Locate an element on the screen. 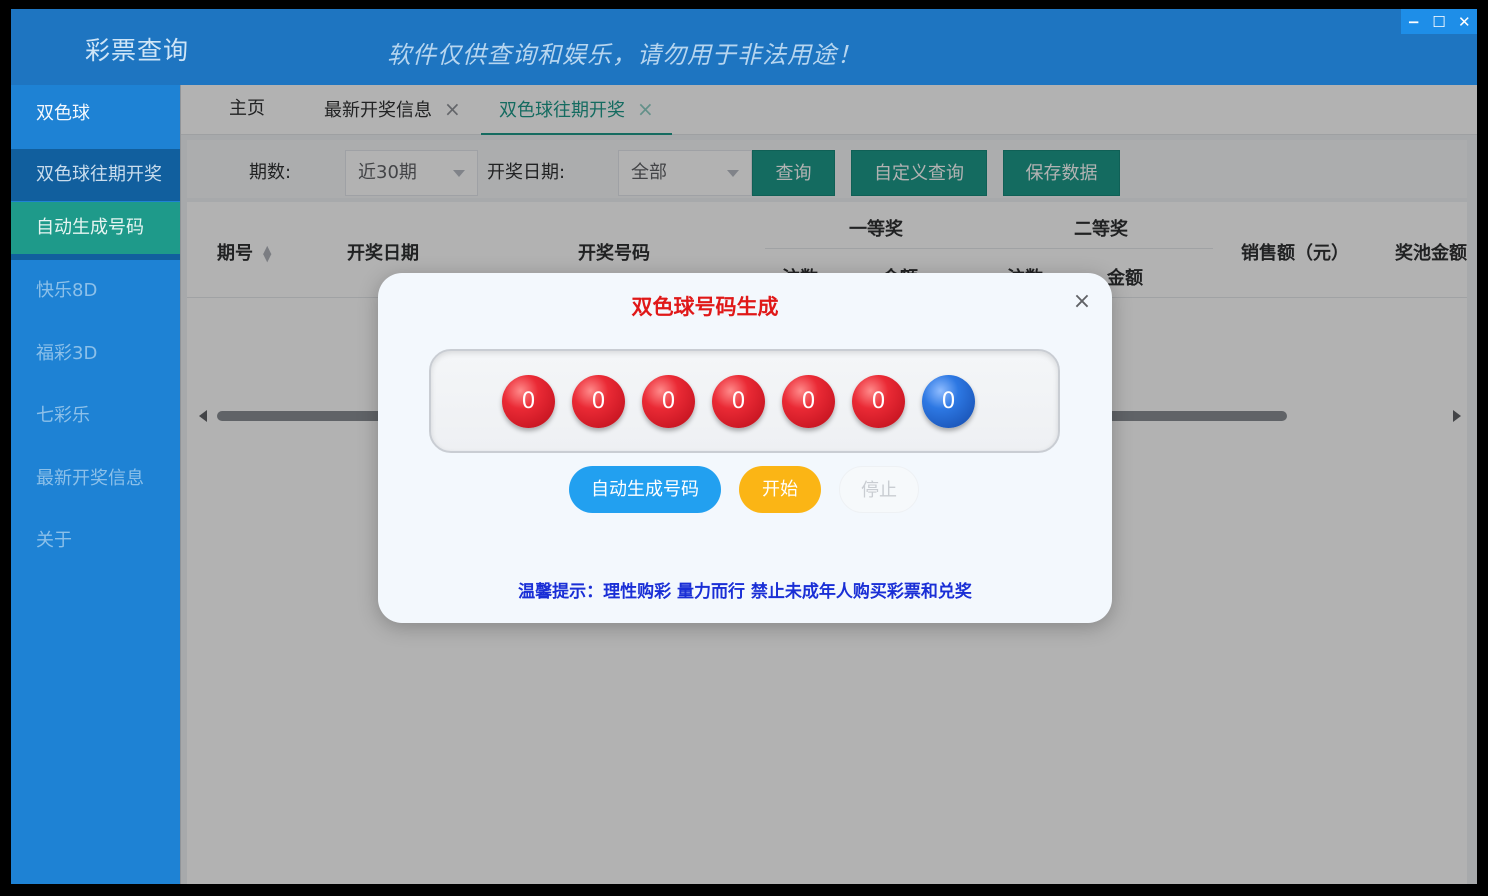  dialog-title: 双色球号码生成 is located at coordinates (705, 307).